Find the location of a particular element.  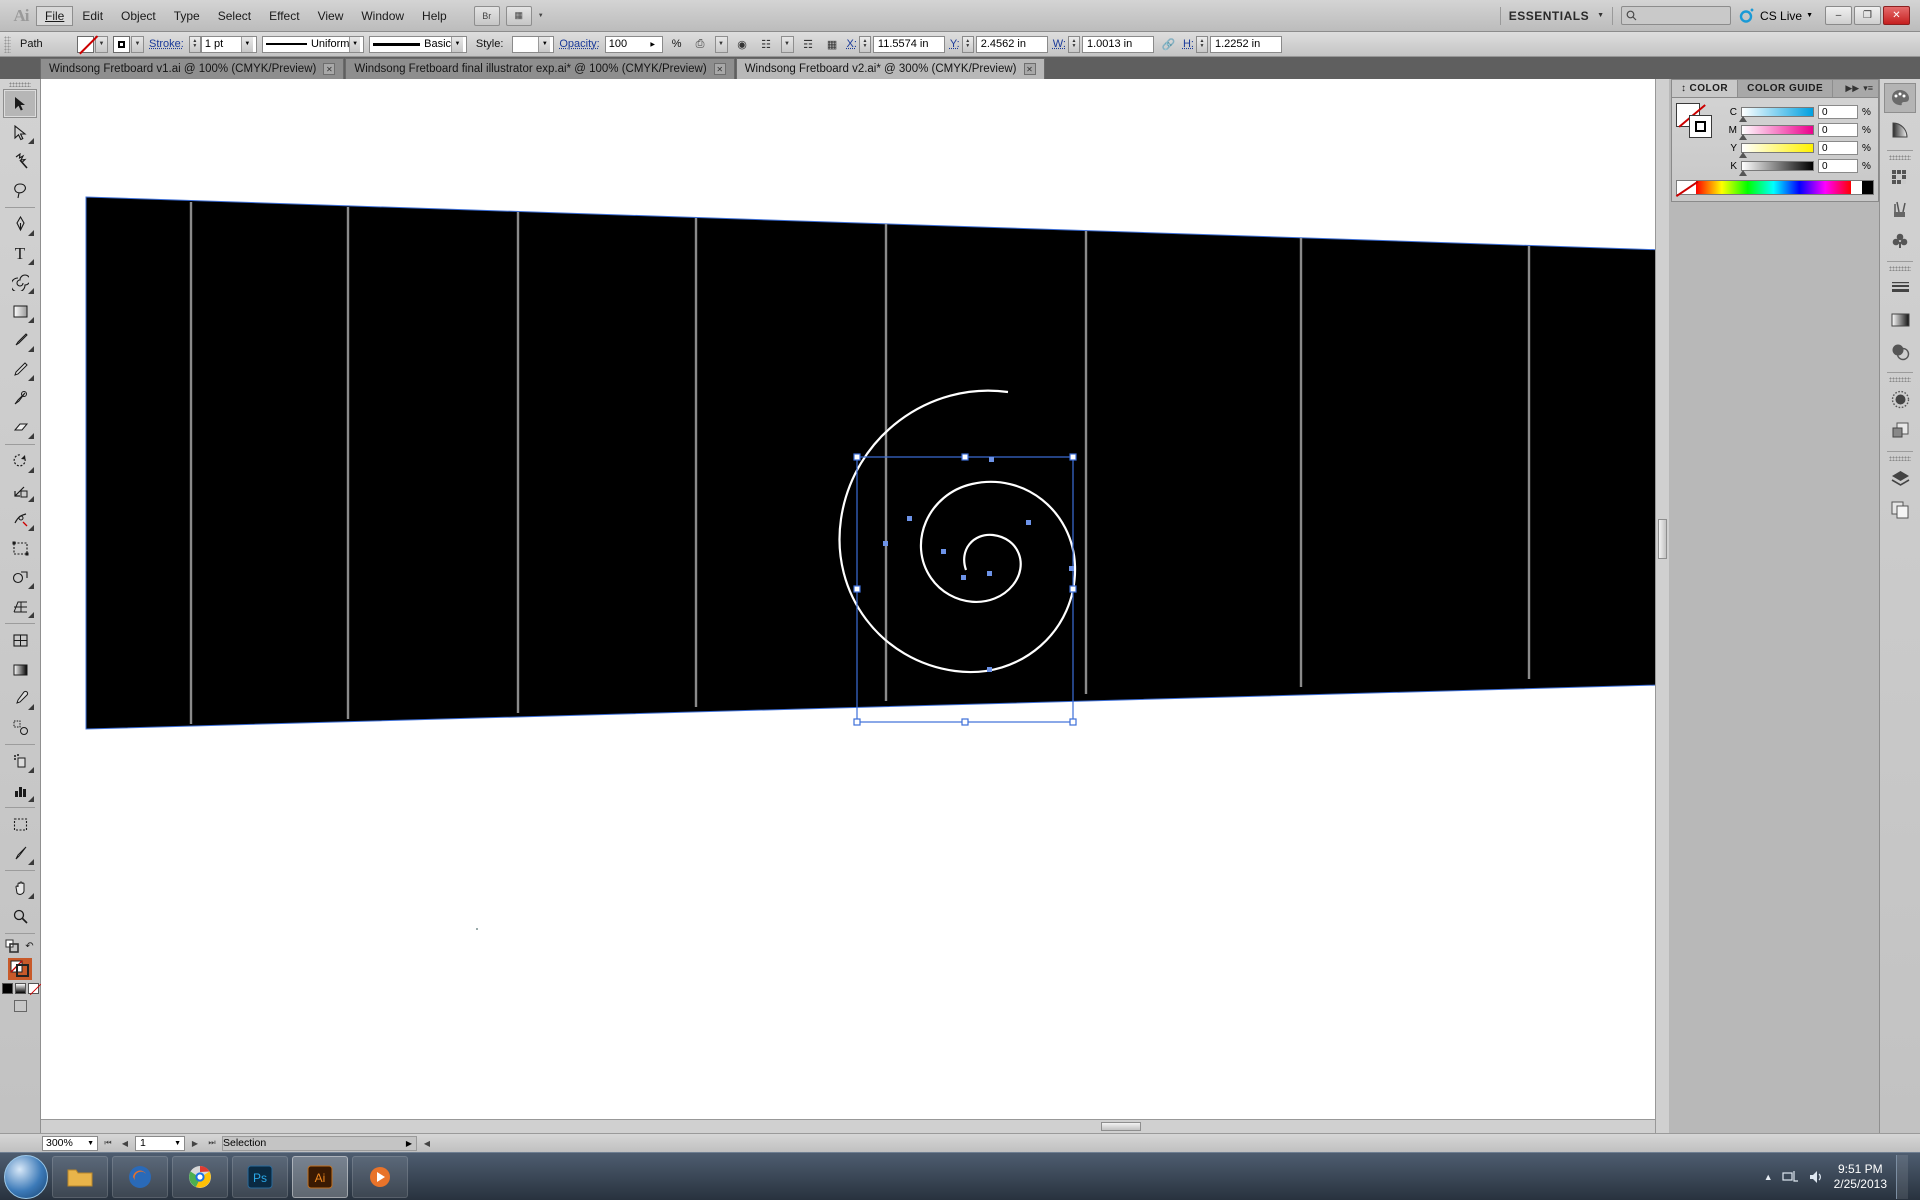

artboard-number-field: 1 ▼ is located at coordinates (160, 1143).